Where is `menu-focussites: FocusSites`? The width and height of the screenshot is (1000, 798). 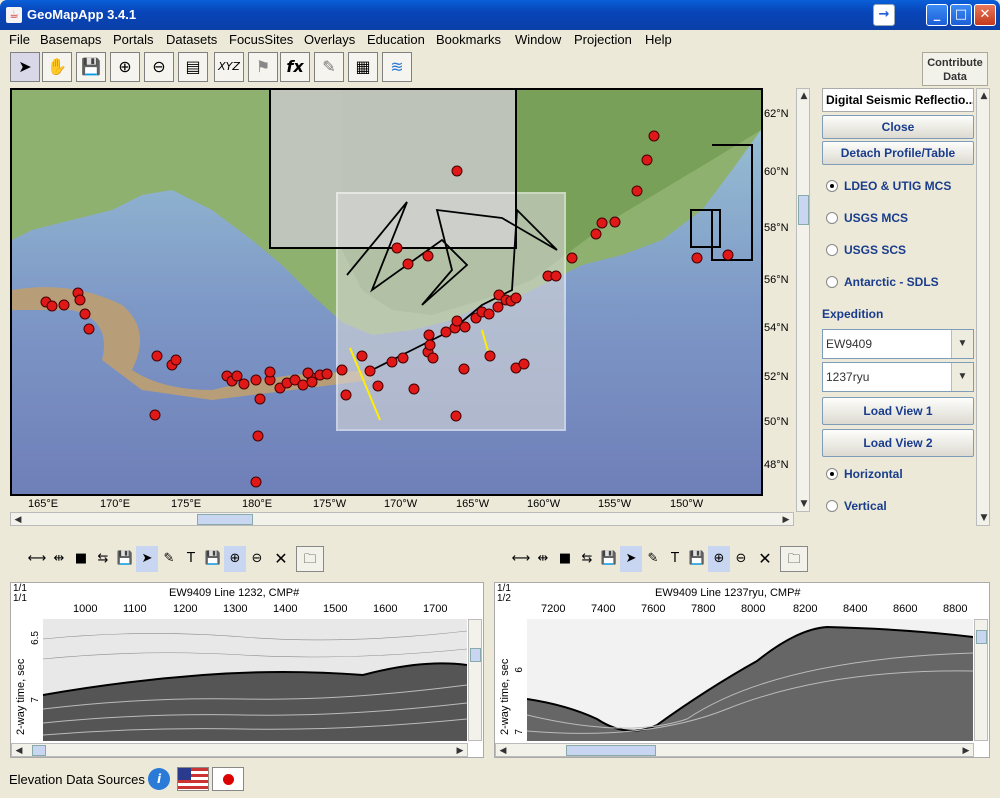 menu-focussites: FocusSites is located at coordinates (261, 39).